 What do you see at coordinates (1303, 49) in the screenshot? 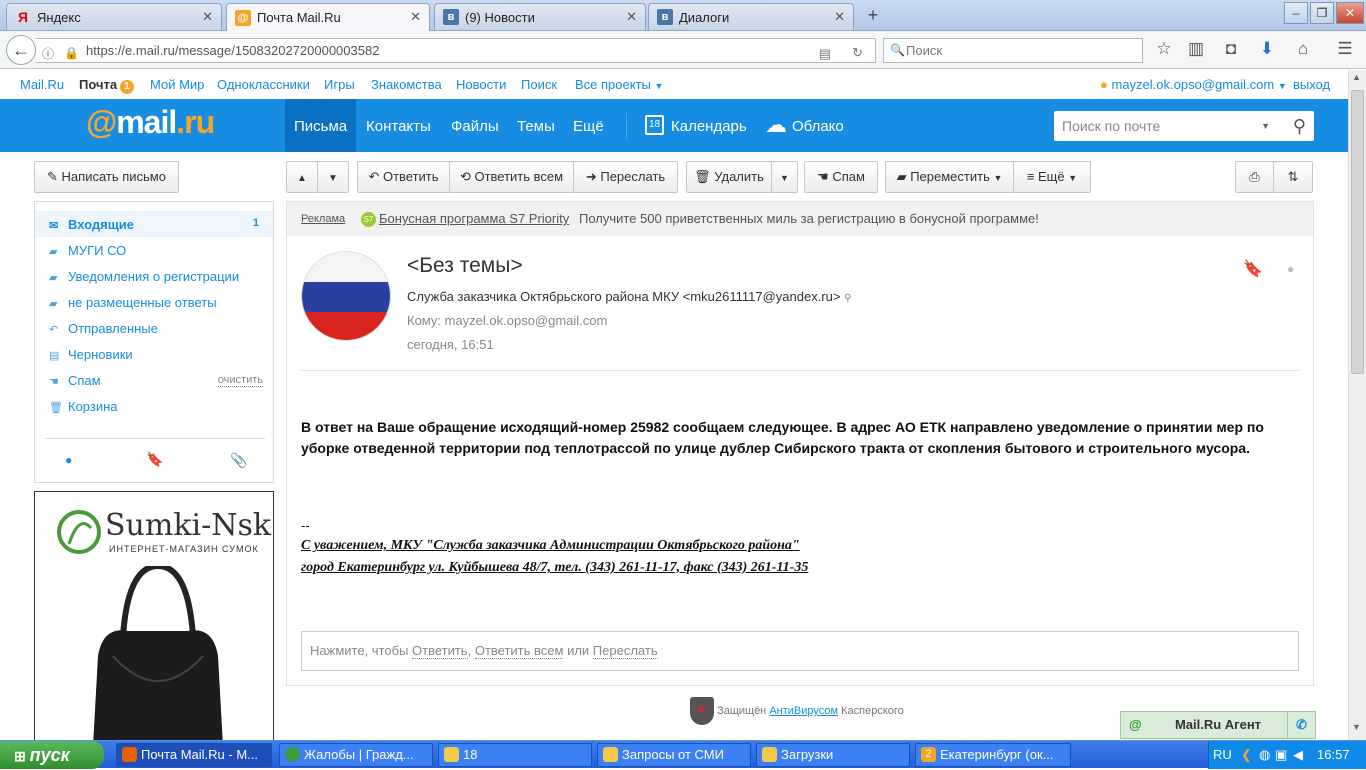
I see `home-icon: ⌂` at bounding box center [1303, 49].